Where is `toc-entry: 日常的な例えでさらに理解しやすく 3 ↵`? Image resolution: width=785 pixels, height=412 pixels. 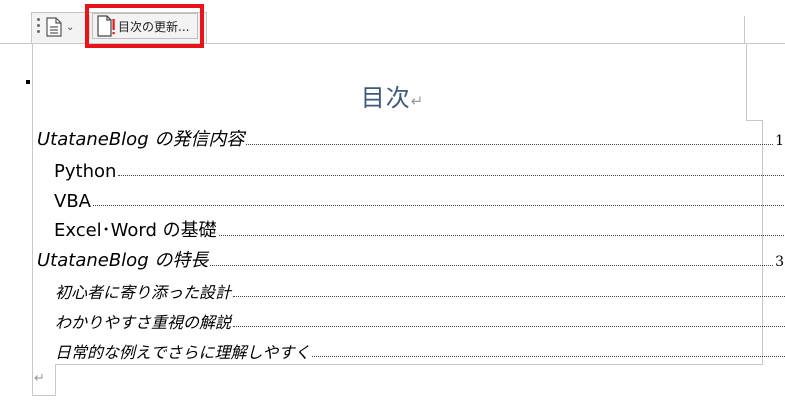 toc-entry: 日常的な例えでさらに理解しやすく 3 ↵ is located at coordinates (392, 350).